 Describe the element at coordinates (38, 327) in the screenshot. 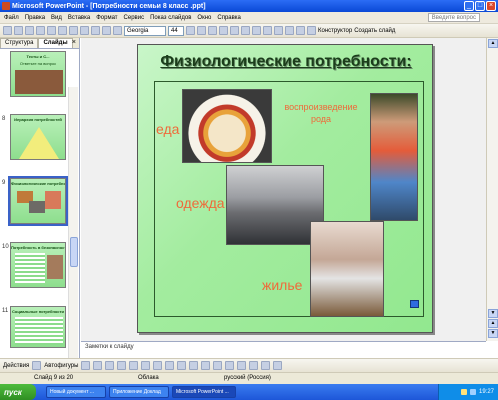

I see `slide-thumbnail: Социальные потребности` at that location.